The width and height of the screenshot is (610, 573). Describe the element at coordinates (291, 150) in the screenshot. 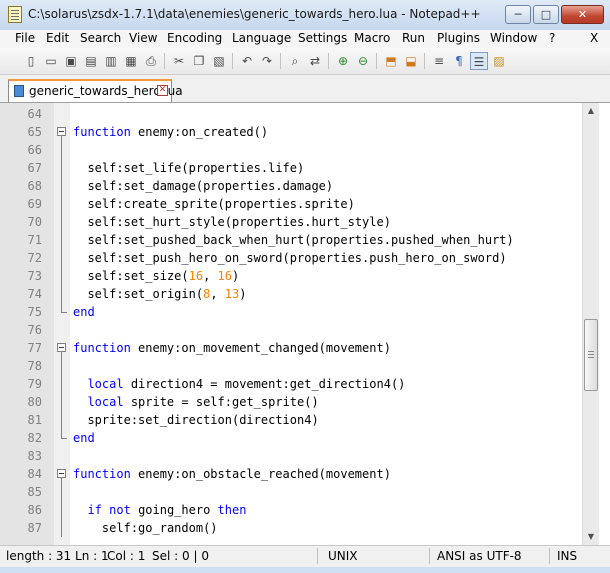

I see `code-line: 66` at that location.